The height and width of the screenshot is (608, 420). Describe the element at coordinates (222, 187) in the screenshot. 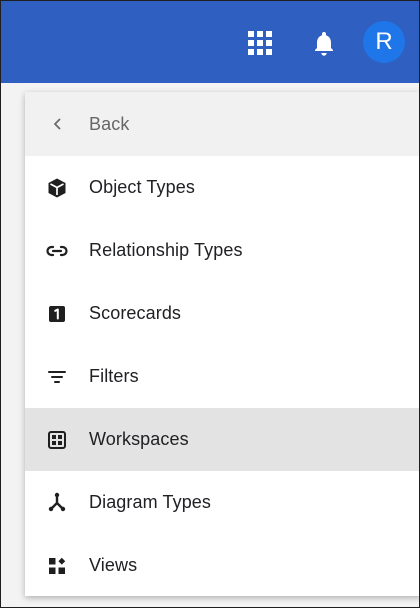

I see `menu-item-object-types: Object Types` at that location.